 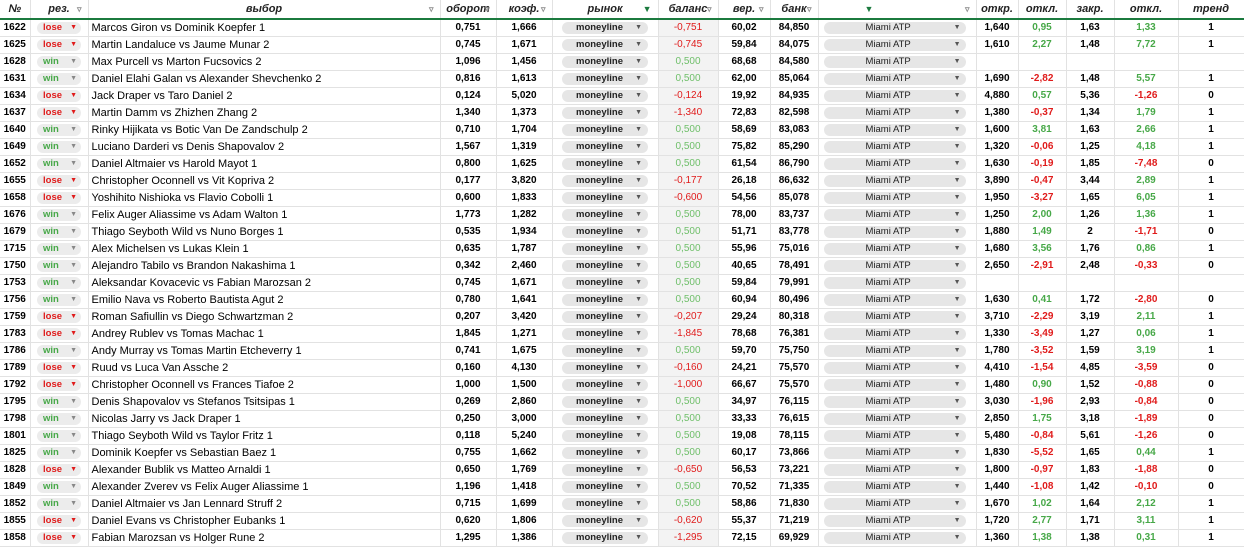 What do you see at coordinates (468, 164) in the screenshot?
I see `cell-turnover: 0,800` at bounding box center [468, 164].